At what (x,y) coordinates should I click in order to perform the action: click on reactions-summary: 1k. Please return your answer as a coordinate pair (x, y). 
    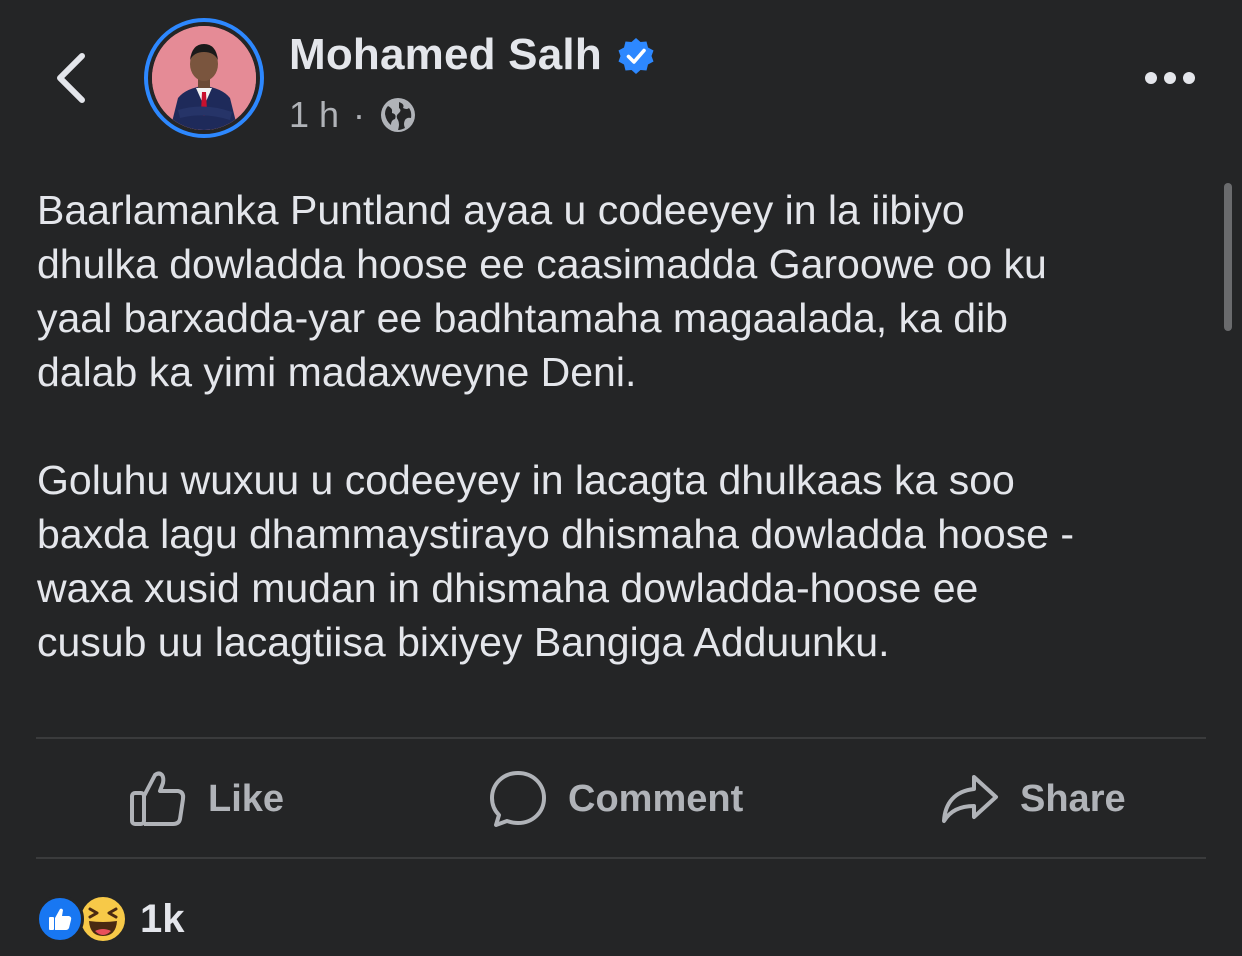
    Looking at the image, I should click on (110, 919).